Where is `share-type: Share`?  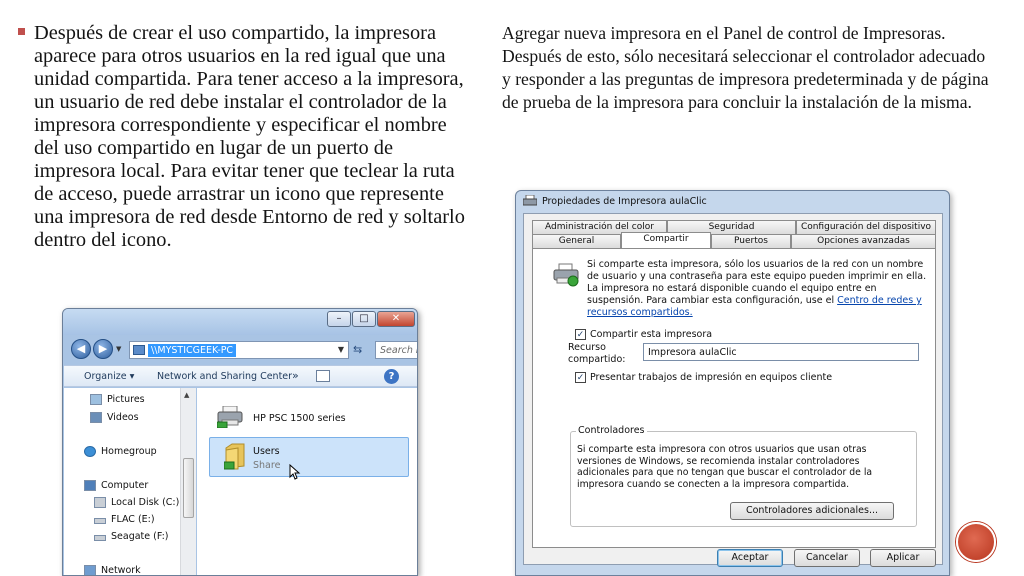
share-type: Share is located at coordinates (267, 465).